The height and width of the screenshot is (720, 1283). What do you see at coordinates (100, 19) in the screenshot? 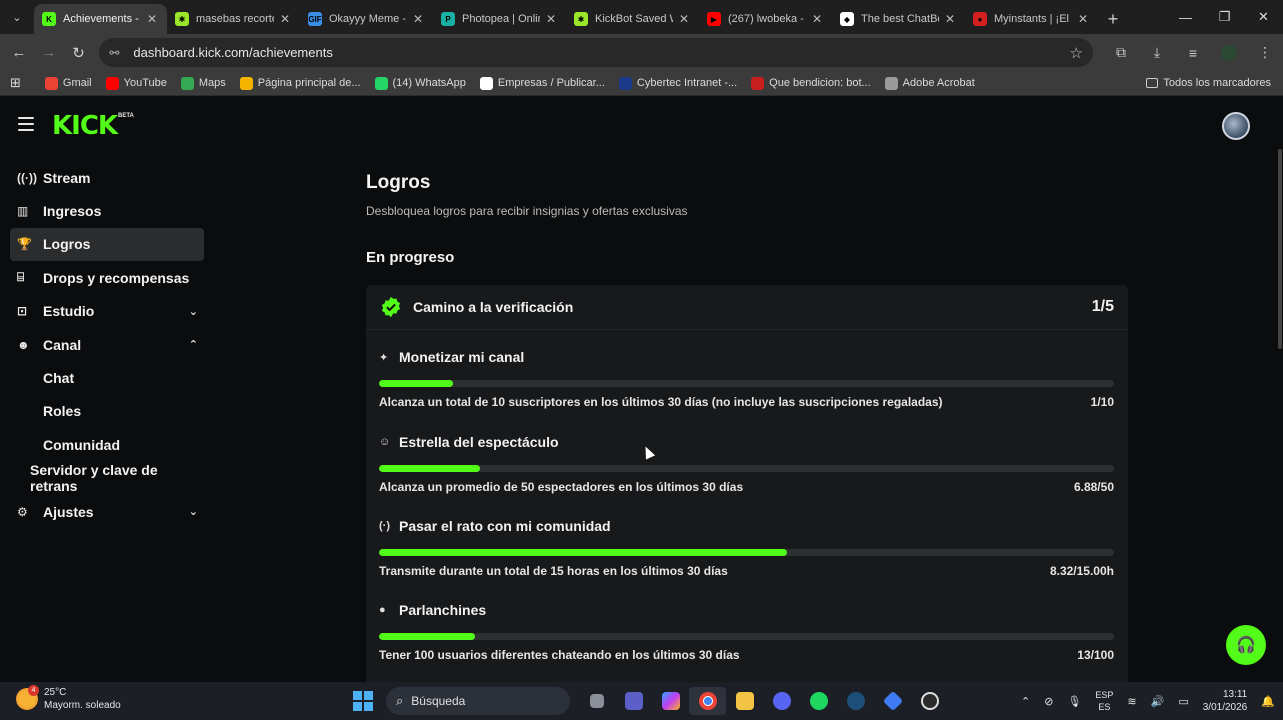
I see `browser-tab: K Achievements - Kick ✕` at bounding box center [100, 19].